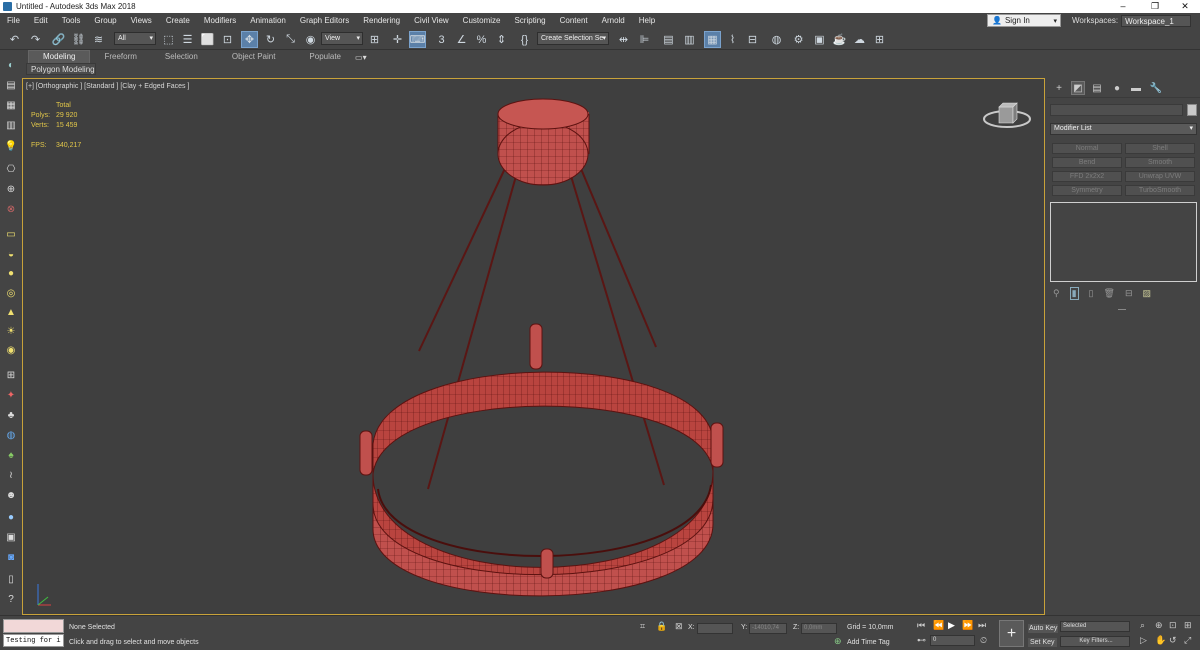  Describe the element at coordinates (417, 39) in the screenshot. I see `keyboard-shortcut-toggle-icon: ⌨` at that location.